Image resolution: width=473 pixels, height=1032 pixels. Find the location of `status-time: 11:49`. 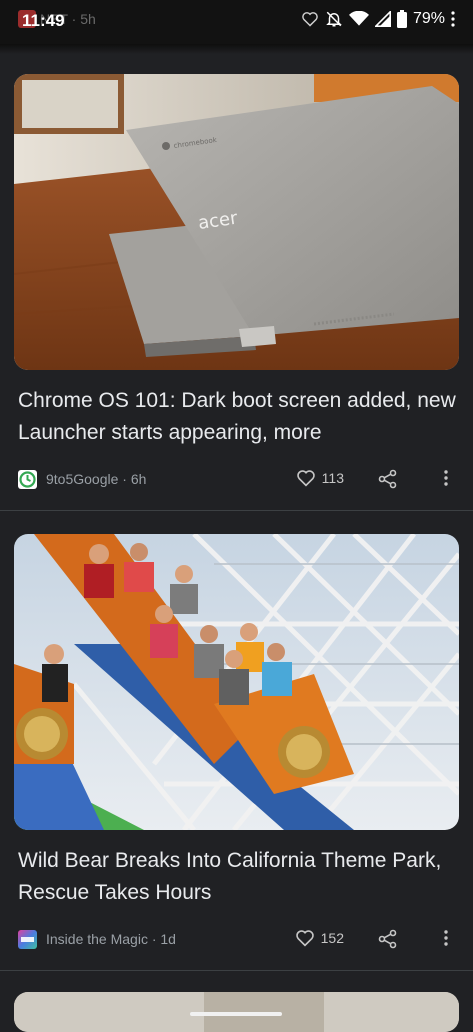

status-time: 11:49 is located at coordinates (43, 20).